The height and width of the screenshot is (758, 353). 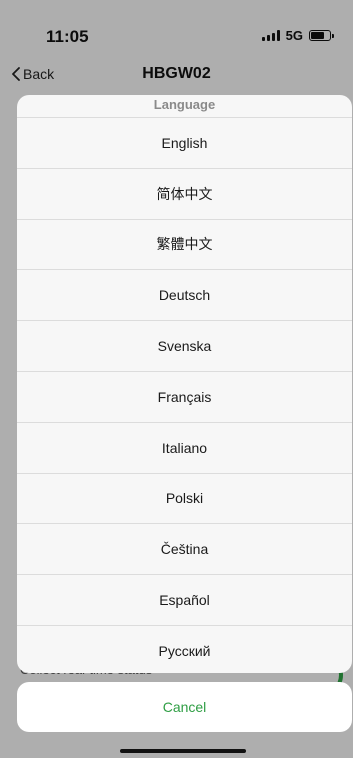 What do you see at coordinates (184, 104) in the screenshot?
I see `sheet-title: Language` at bounding box center [184, 104].